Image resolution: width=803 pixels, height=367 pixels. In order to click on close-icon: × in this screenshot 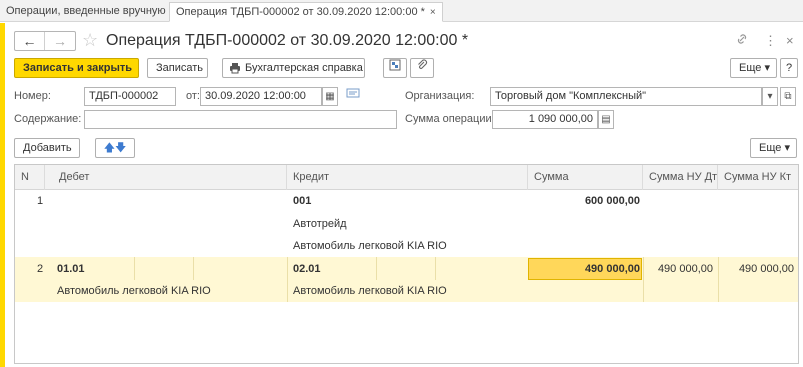, I will do `click(790, 41)`.